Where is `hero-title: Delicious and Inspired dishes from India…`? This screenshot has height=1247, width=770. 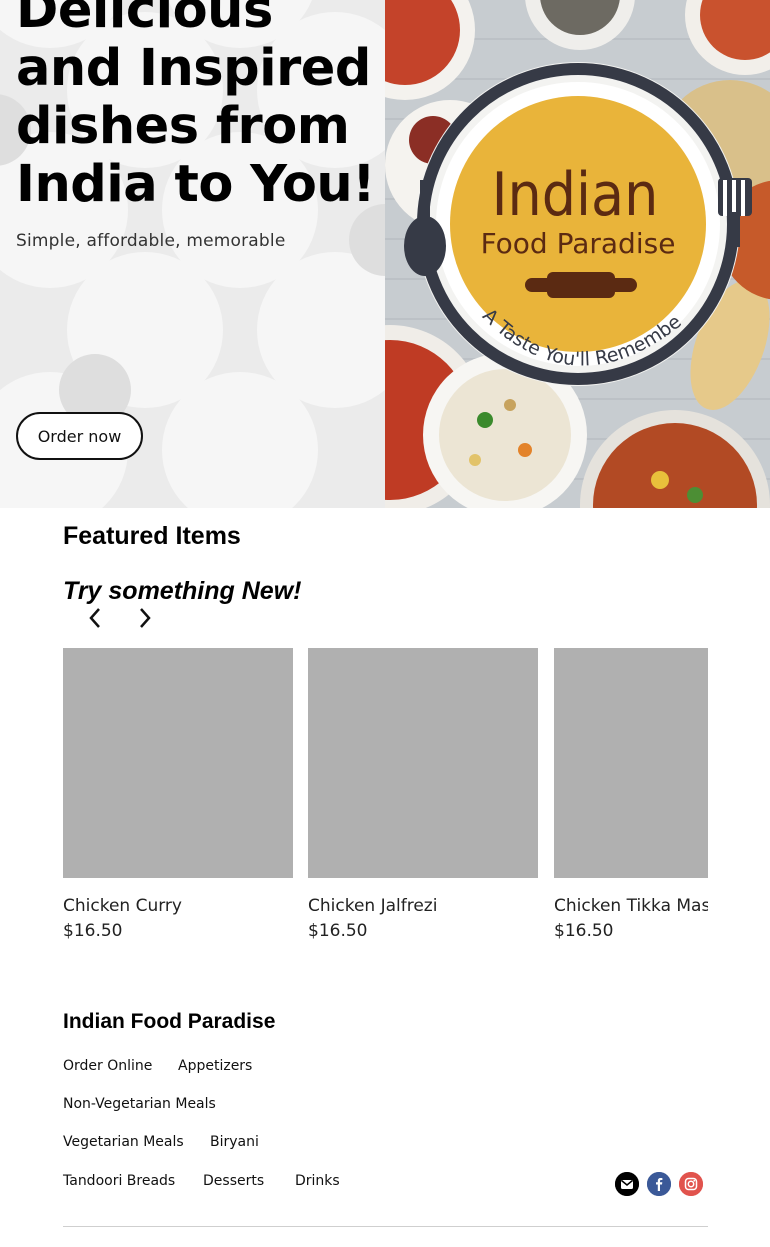
hero-title: Delicious and Inspired dishes from India… is located at coordinates (195, 107).